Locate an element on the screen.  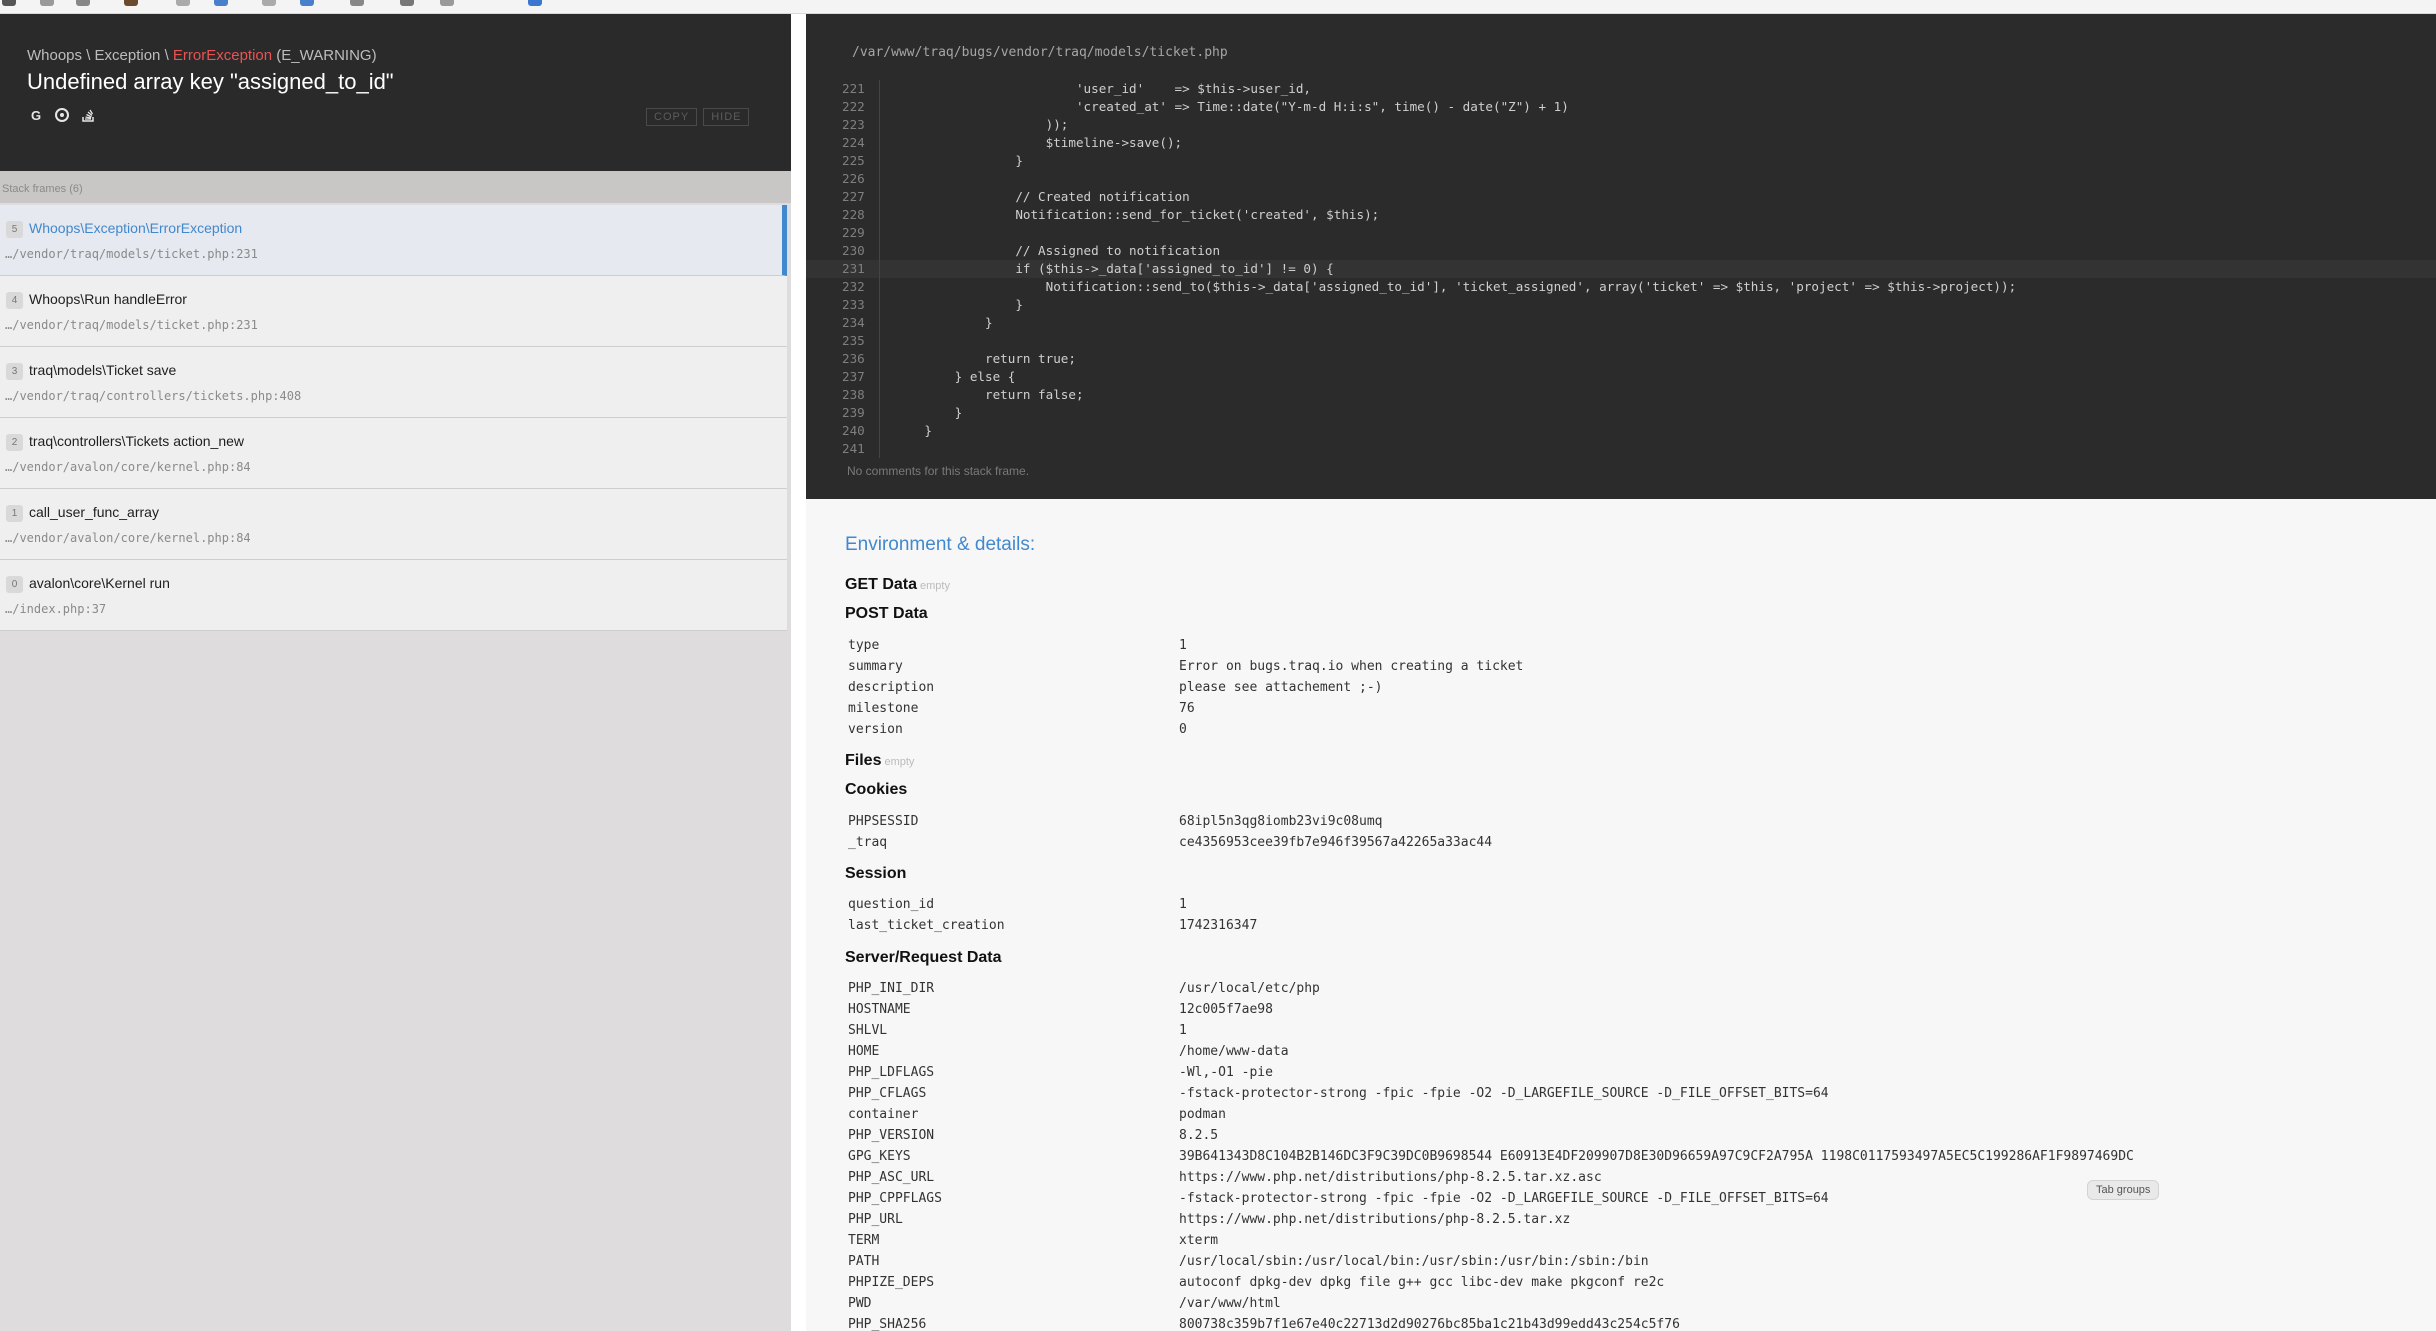
duckduckgo-icon is located at coordinates (62, 115).